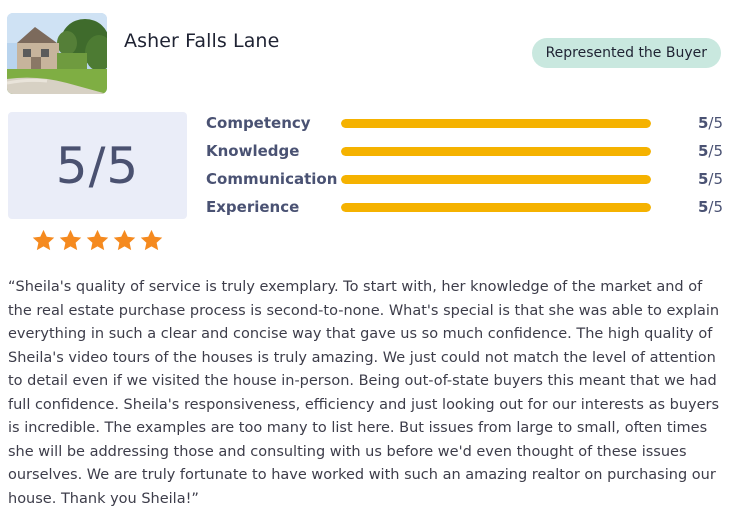  What do you see at coordinates (253, 207) in the screenshot?
I see `category-label: Experience` at bounding box center [253, 207].